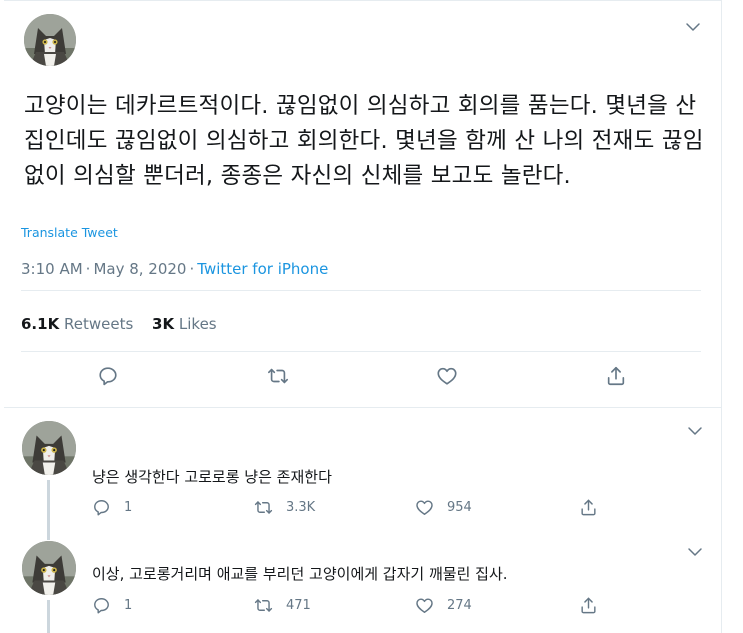 This screenshot has height=633, width=743. What do you see at coordinates (40, 324) in the screenshot?
I see `retweets-count: 6.1K` at bounding box center [40, 324].